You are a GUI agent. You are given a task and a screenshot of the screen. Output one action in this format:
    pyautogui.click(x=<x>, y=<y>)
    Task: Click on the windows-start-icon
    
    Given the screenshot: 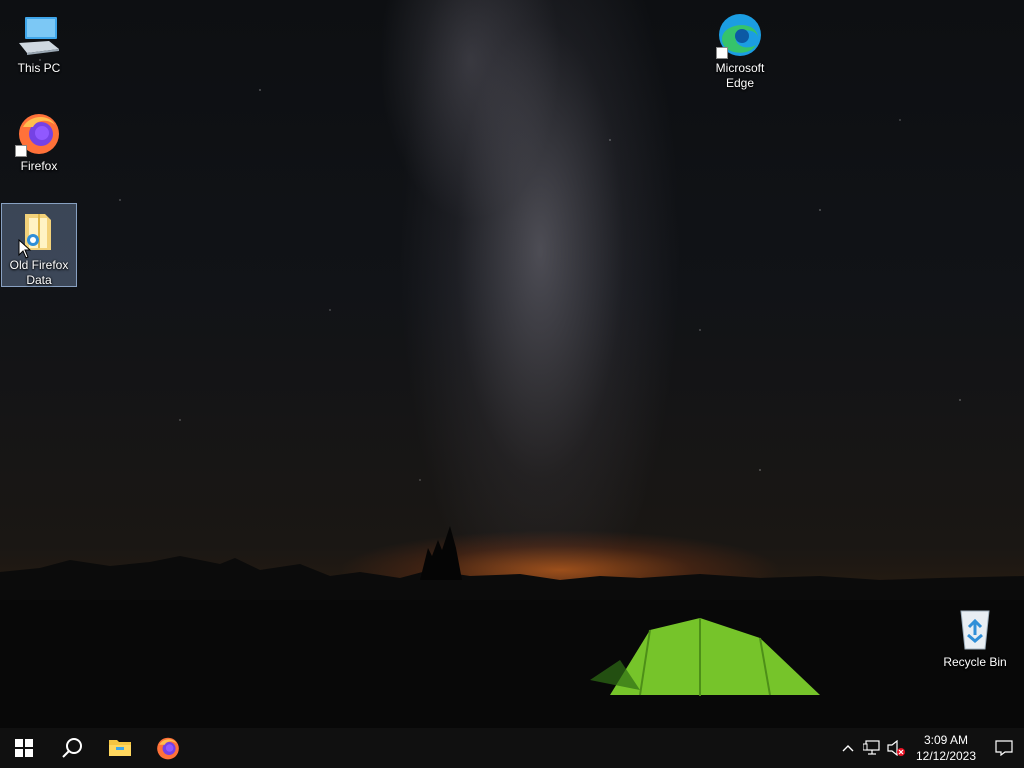 What is the action you would take?
    pyautogui.click(x=24, y=748)
    